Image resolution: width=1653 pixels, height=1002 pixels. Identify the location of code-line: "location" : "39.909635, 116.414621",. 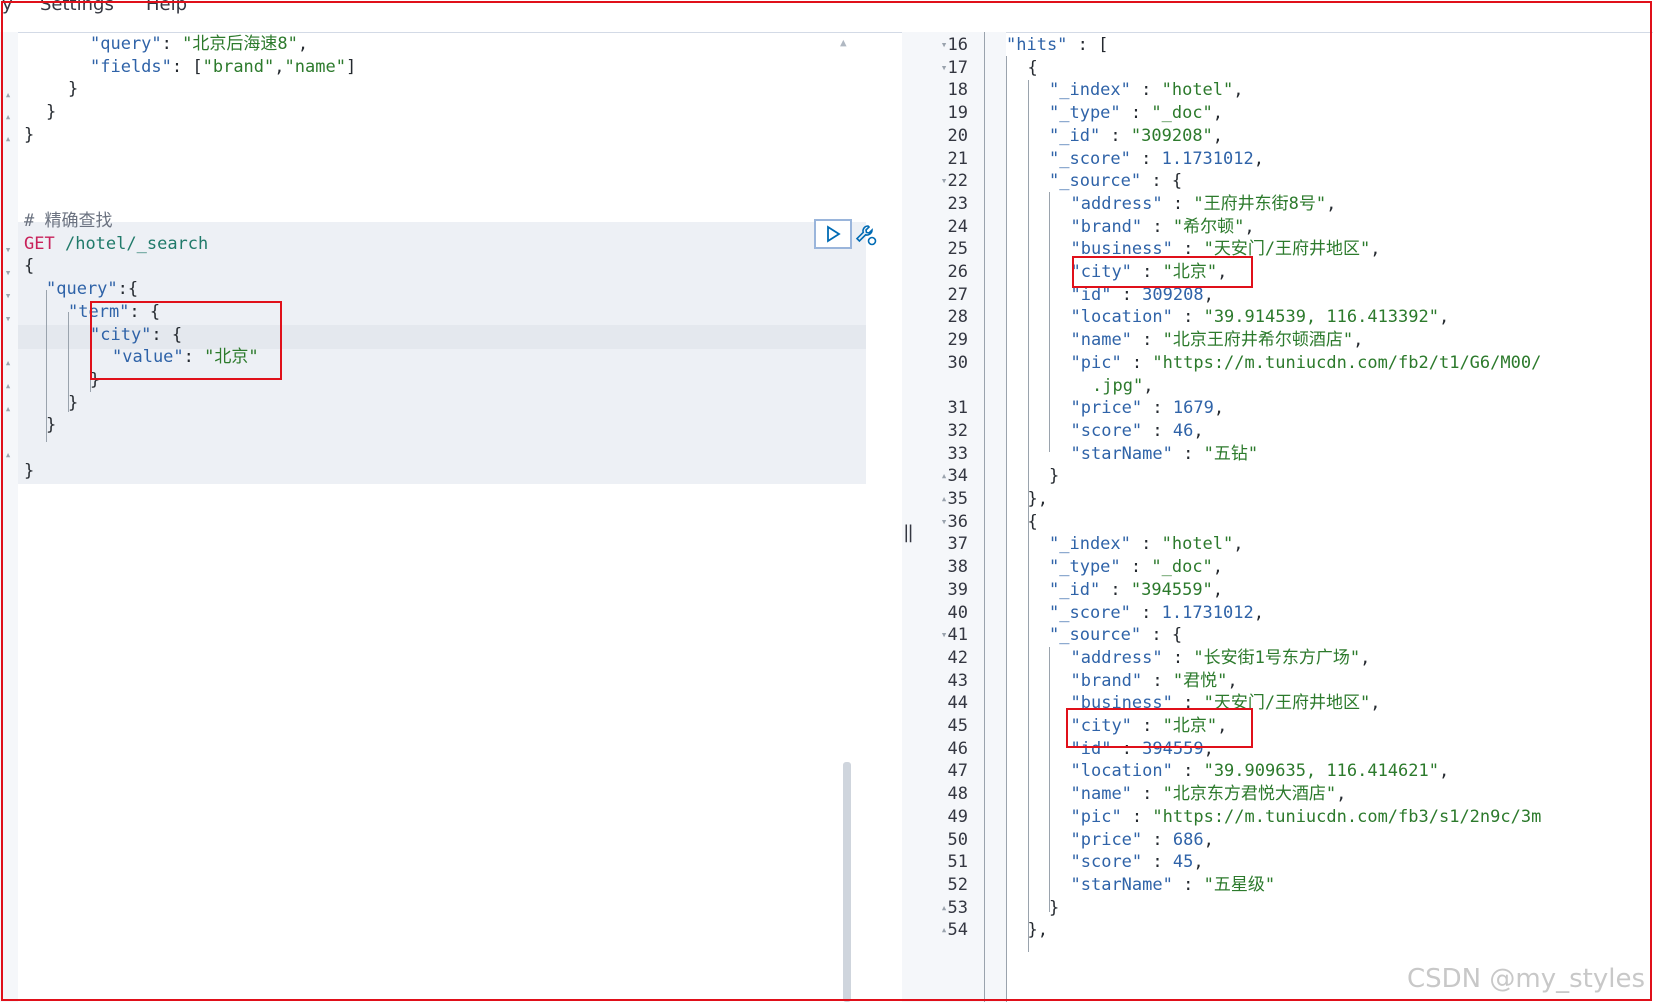
(1260, 771).